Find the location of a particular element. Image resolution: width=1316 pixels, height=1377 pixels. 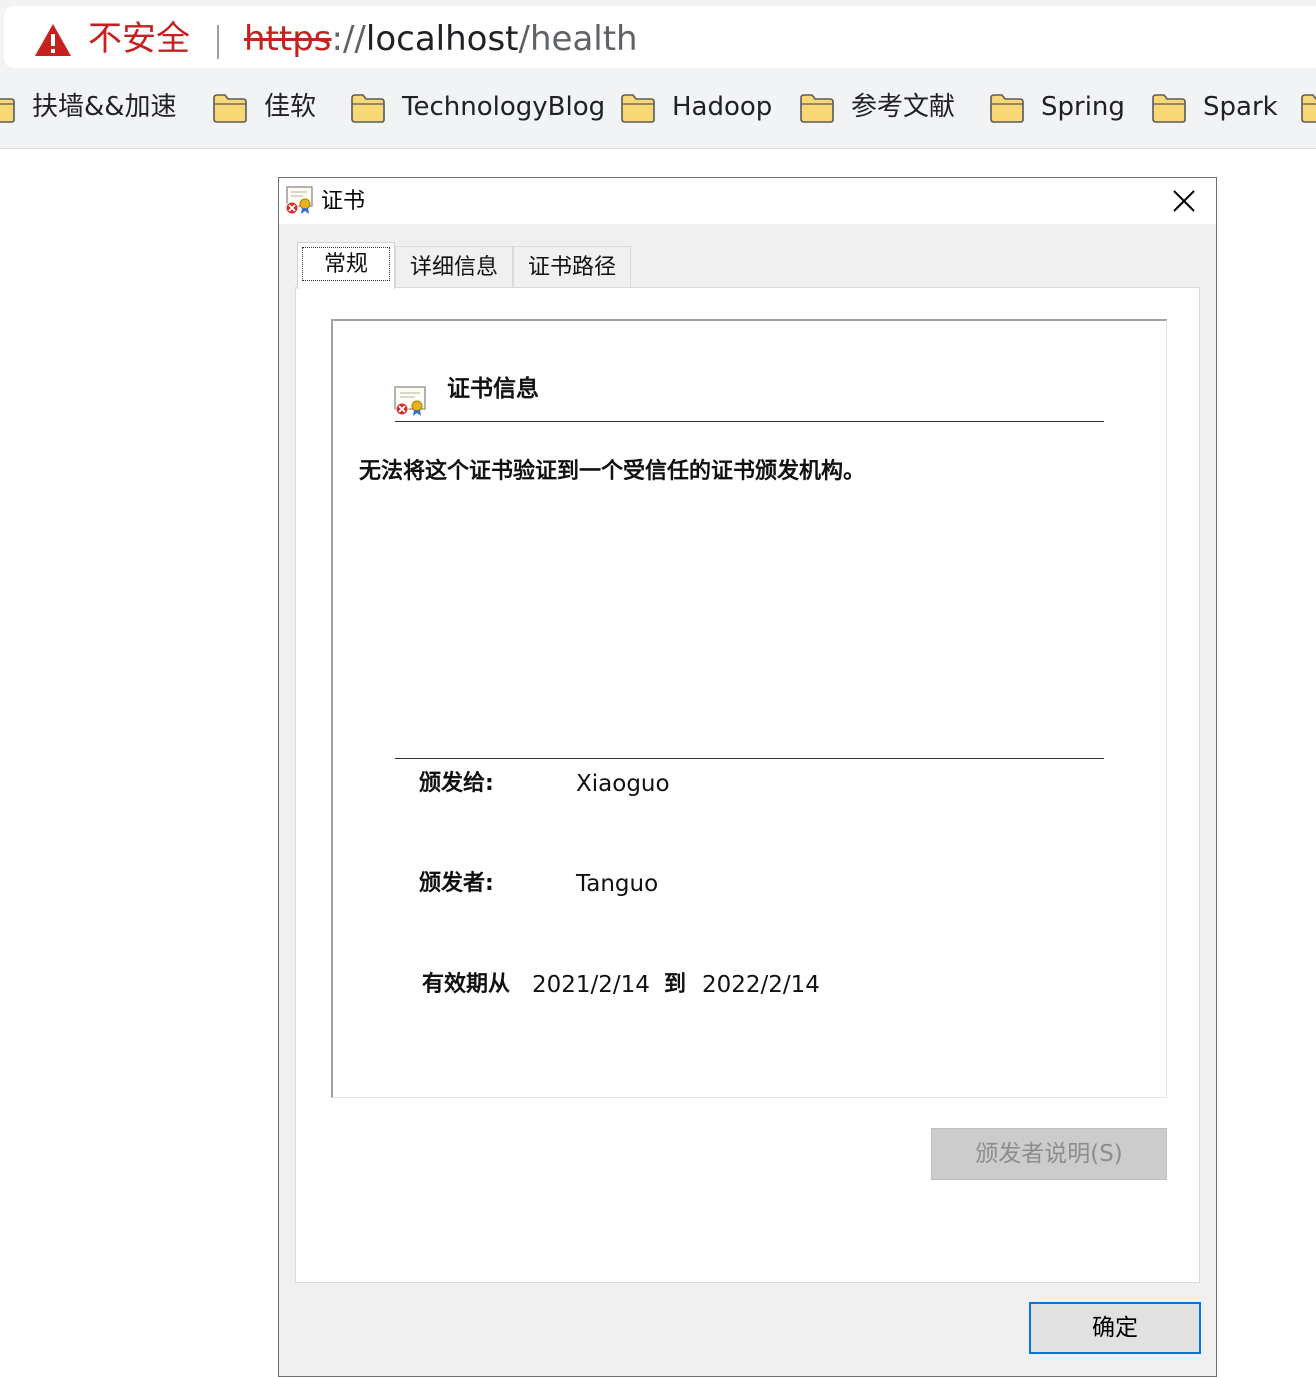

bookmark-label: 扶墙&&加速 is located at coordinates (104, 107).